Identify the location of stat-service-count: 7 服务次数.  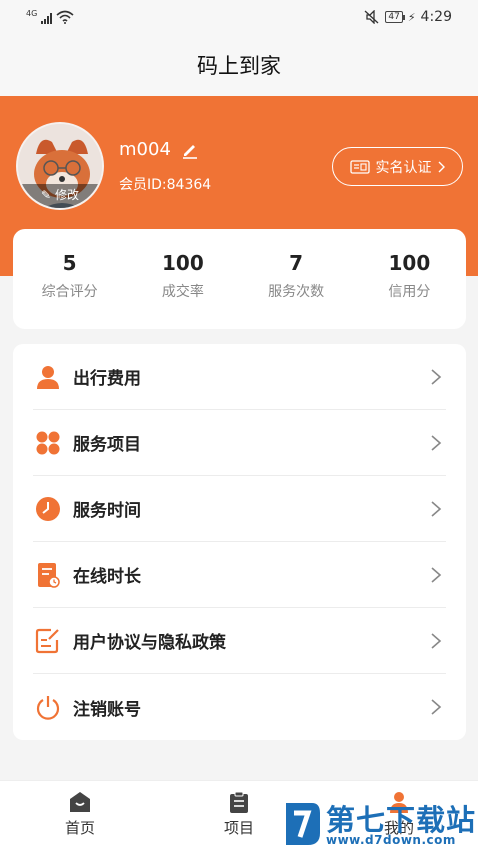
(296, 279).